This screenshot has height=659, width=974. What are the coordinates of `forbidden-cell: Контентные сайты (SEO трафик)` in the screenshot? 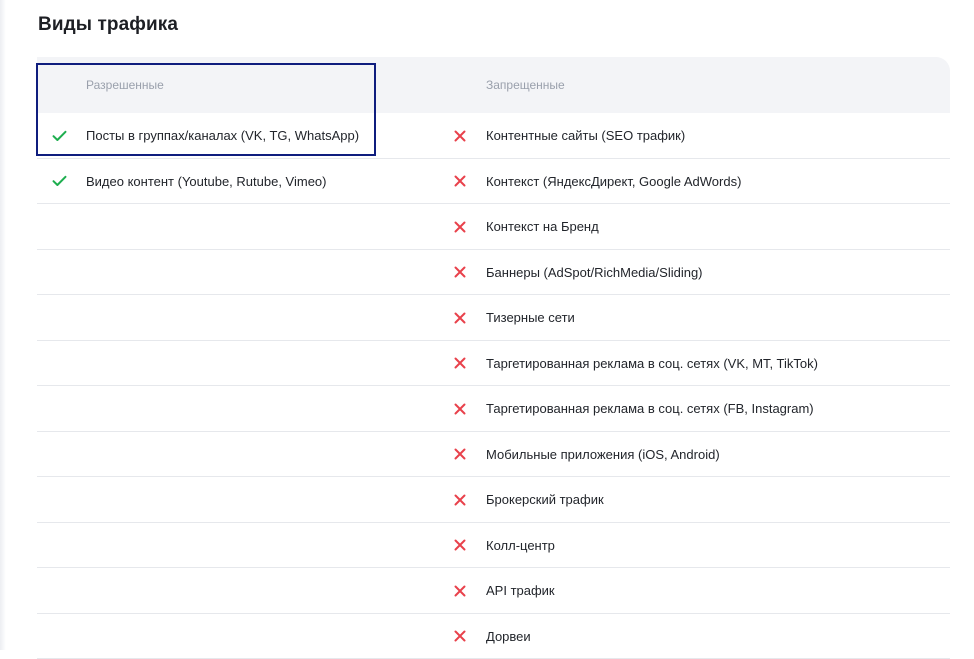 It's located at (696, 135).